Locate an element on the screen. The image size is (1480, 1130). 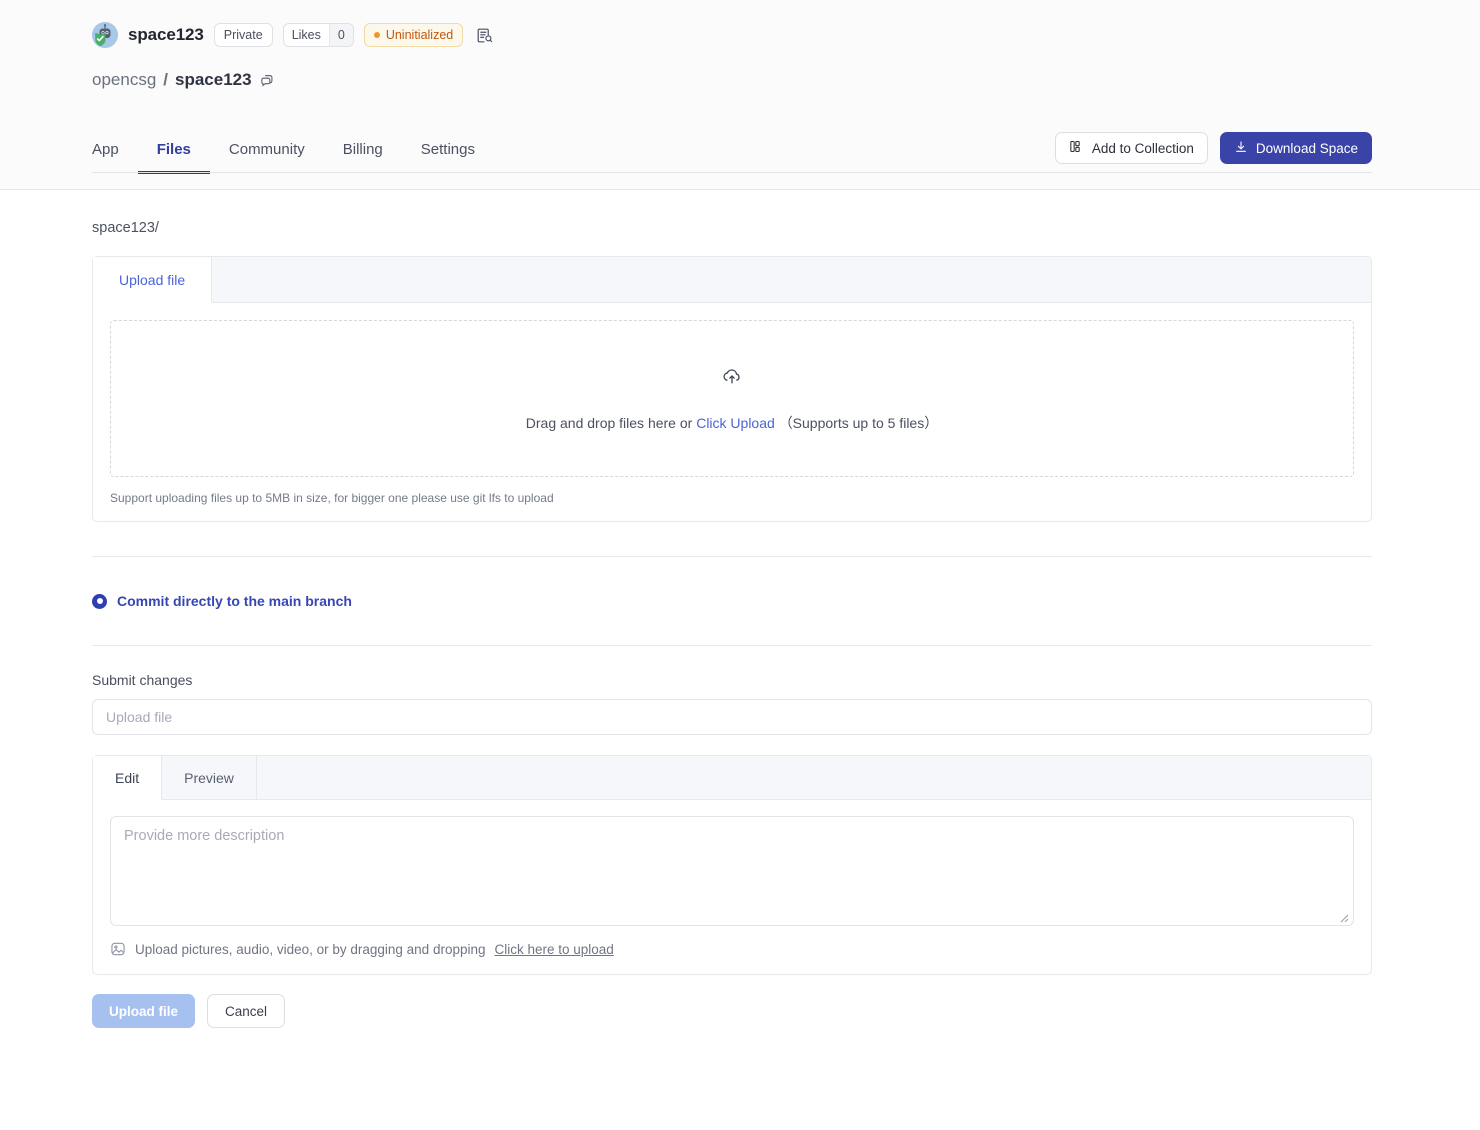
description-textarea is located at coordinates (732, 871).